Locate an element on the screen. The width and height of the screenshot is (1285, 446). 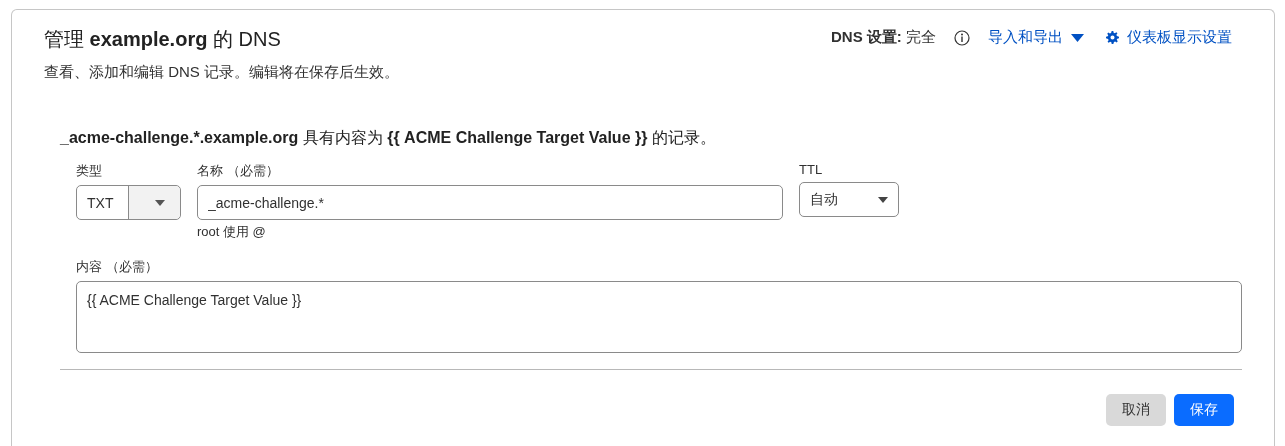
page-subtitle: 查看、添加和编辑 DNS 记录。编辑将在保存后生效。 is located at coordinates (221, 72).